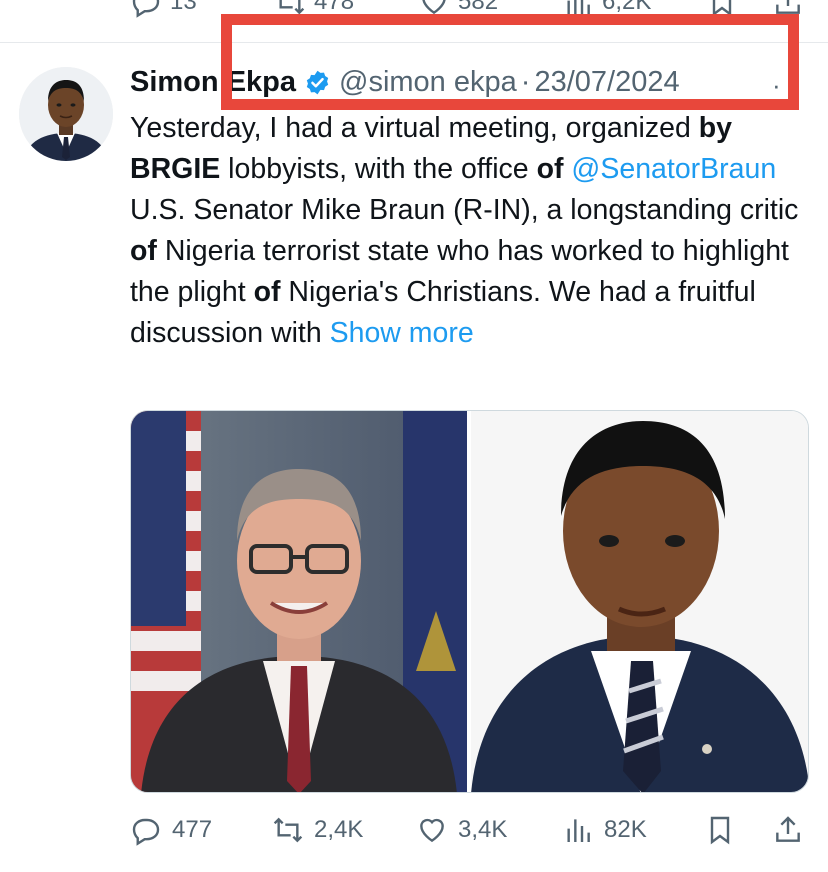 This screenshot has height=872, width=828. Describe the element at coordinates (483, 829) in the screenshot. I see `like-count: 3,4K` at that location.